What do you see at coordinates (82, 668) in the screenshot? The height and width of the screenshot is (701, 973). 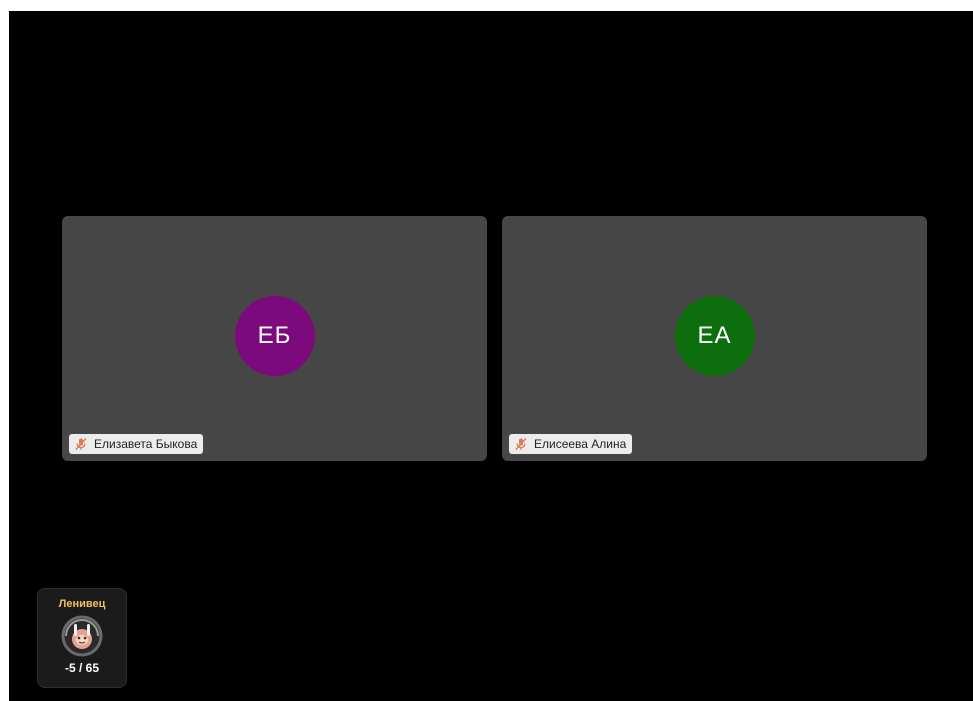 I see `status-widget-score: -5 / 65` at bounding box center [82, 668].